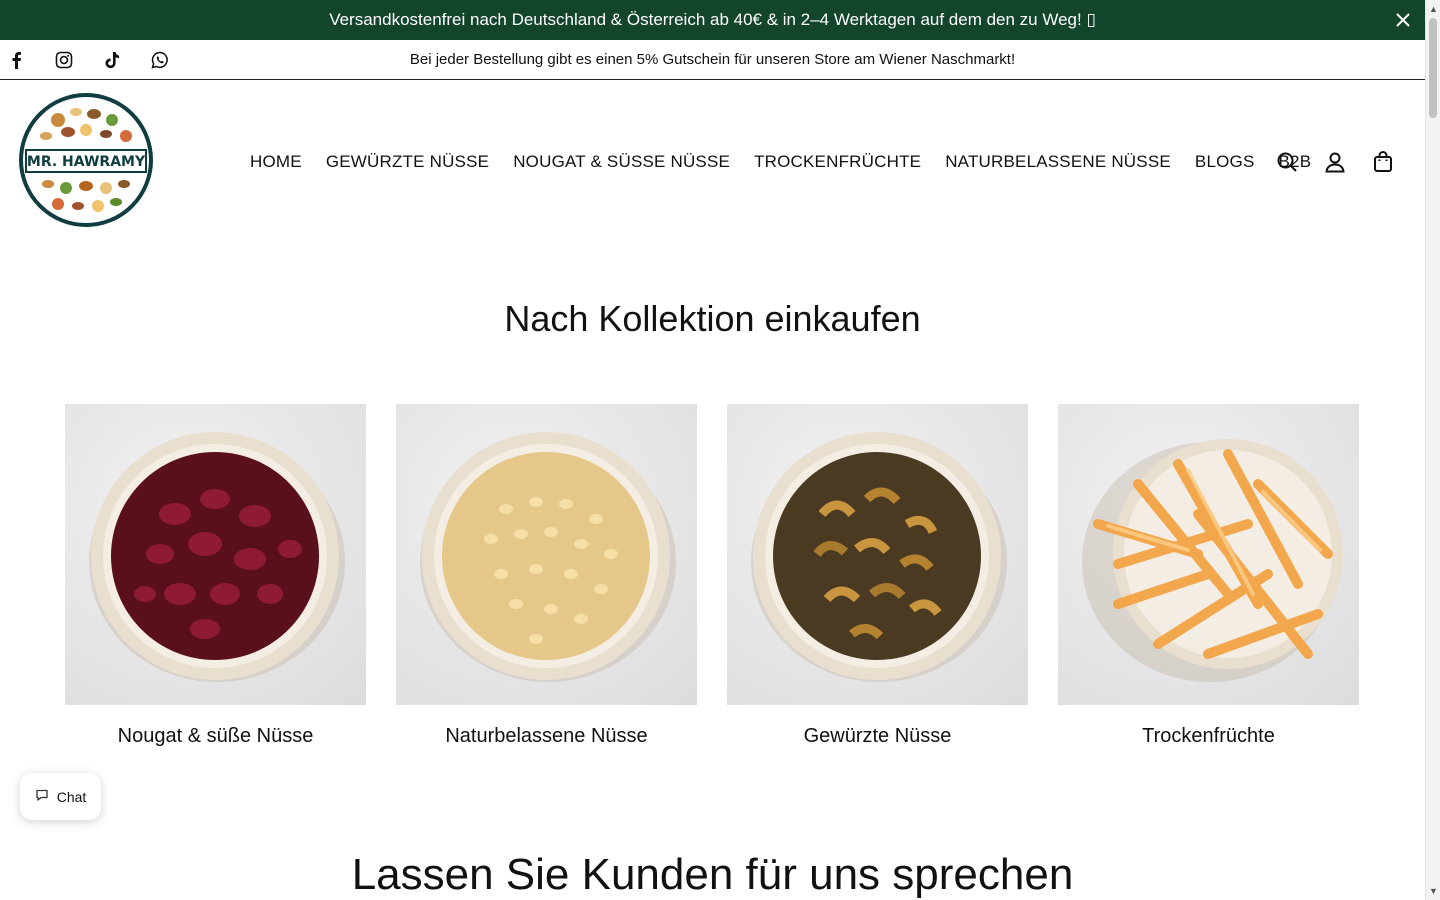 Image resolution: width=1440 pixels, height=900 pixels. What do you see at coordinates (1383, 162) in the screenshot?
I see `cart-icon` at bounding box center [1383, 162].